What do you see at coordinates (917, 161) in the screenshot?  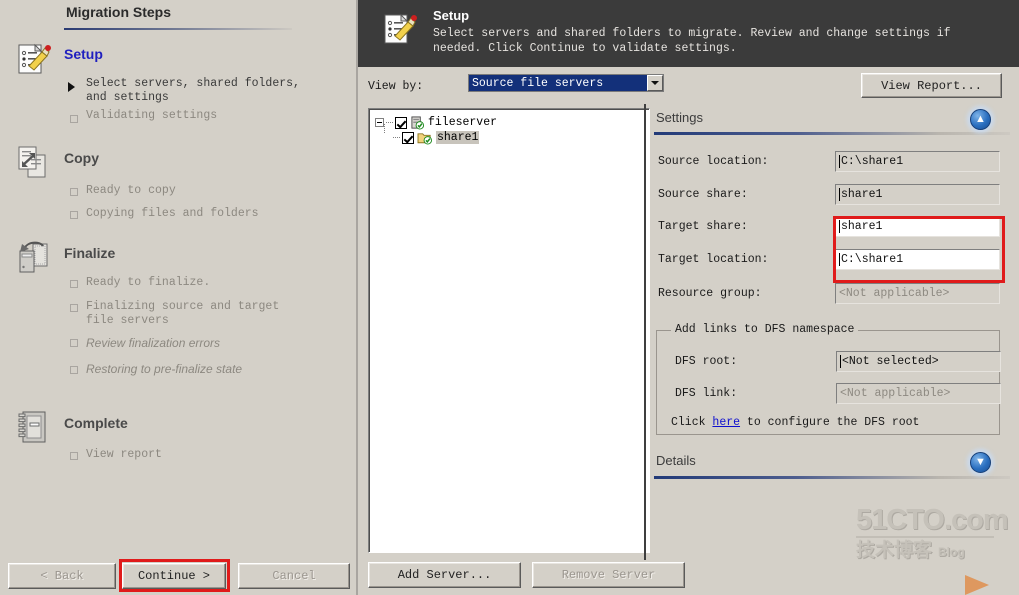 I see `source-location-field: C:\share1` at bounding box center [917, 161].